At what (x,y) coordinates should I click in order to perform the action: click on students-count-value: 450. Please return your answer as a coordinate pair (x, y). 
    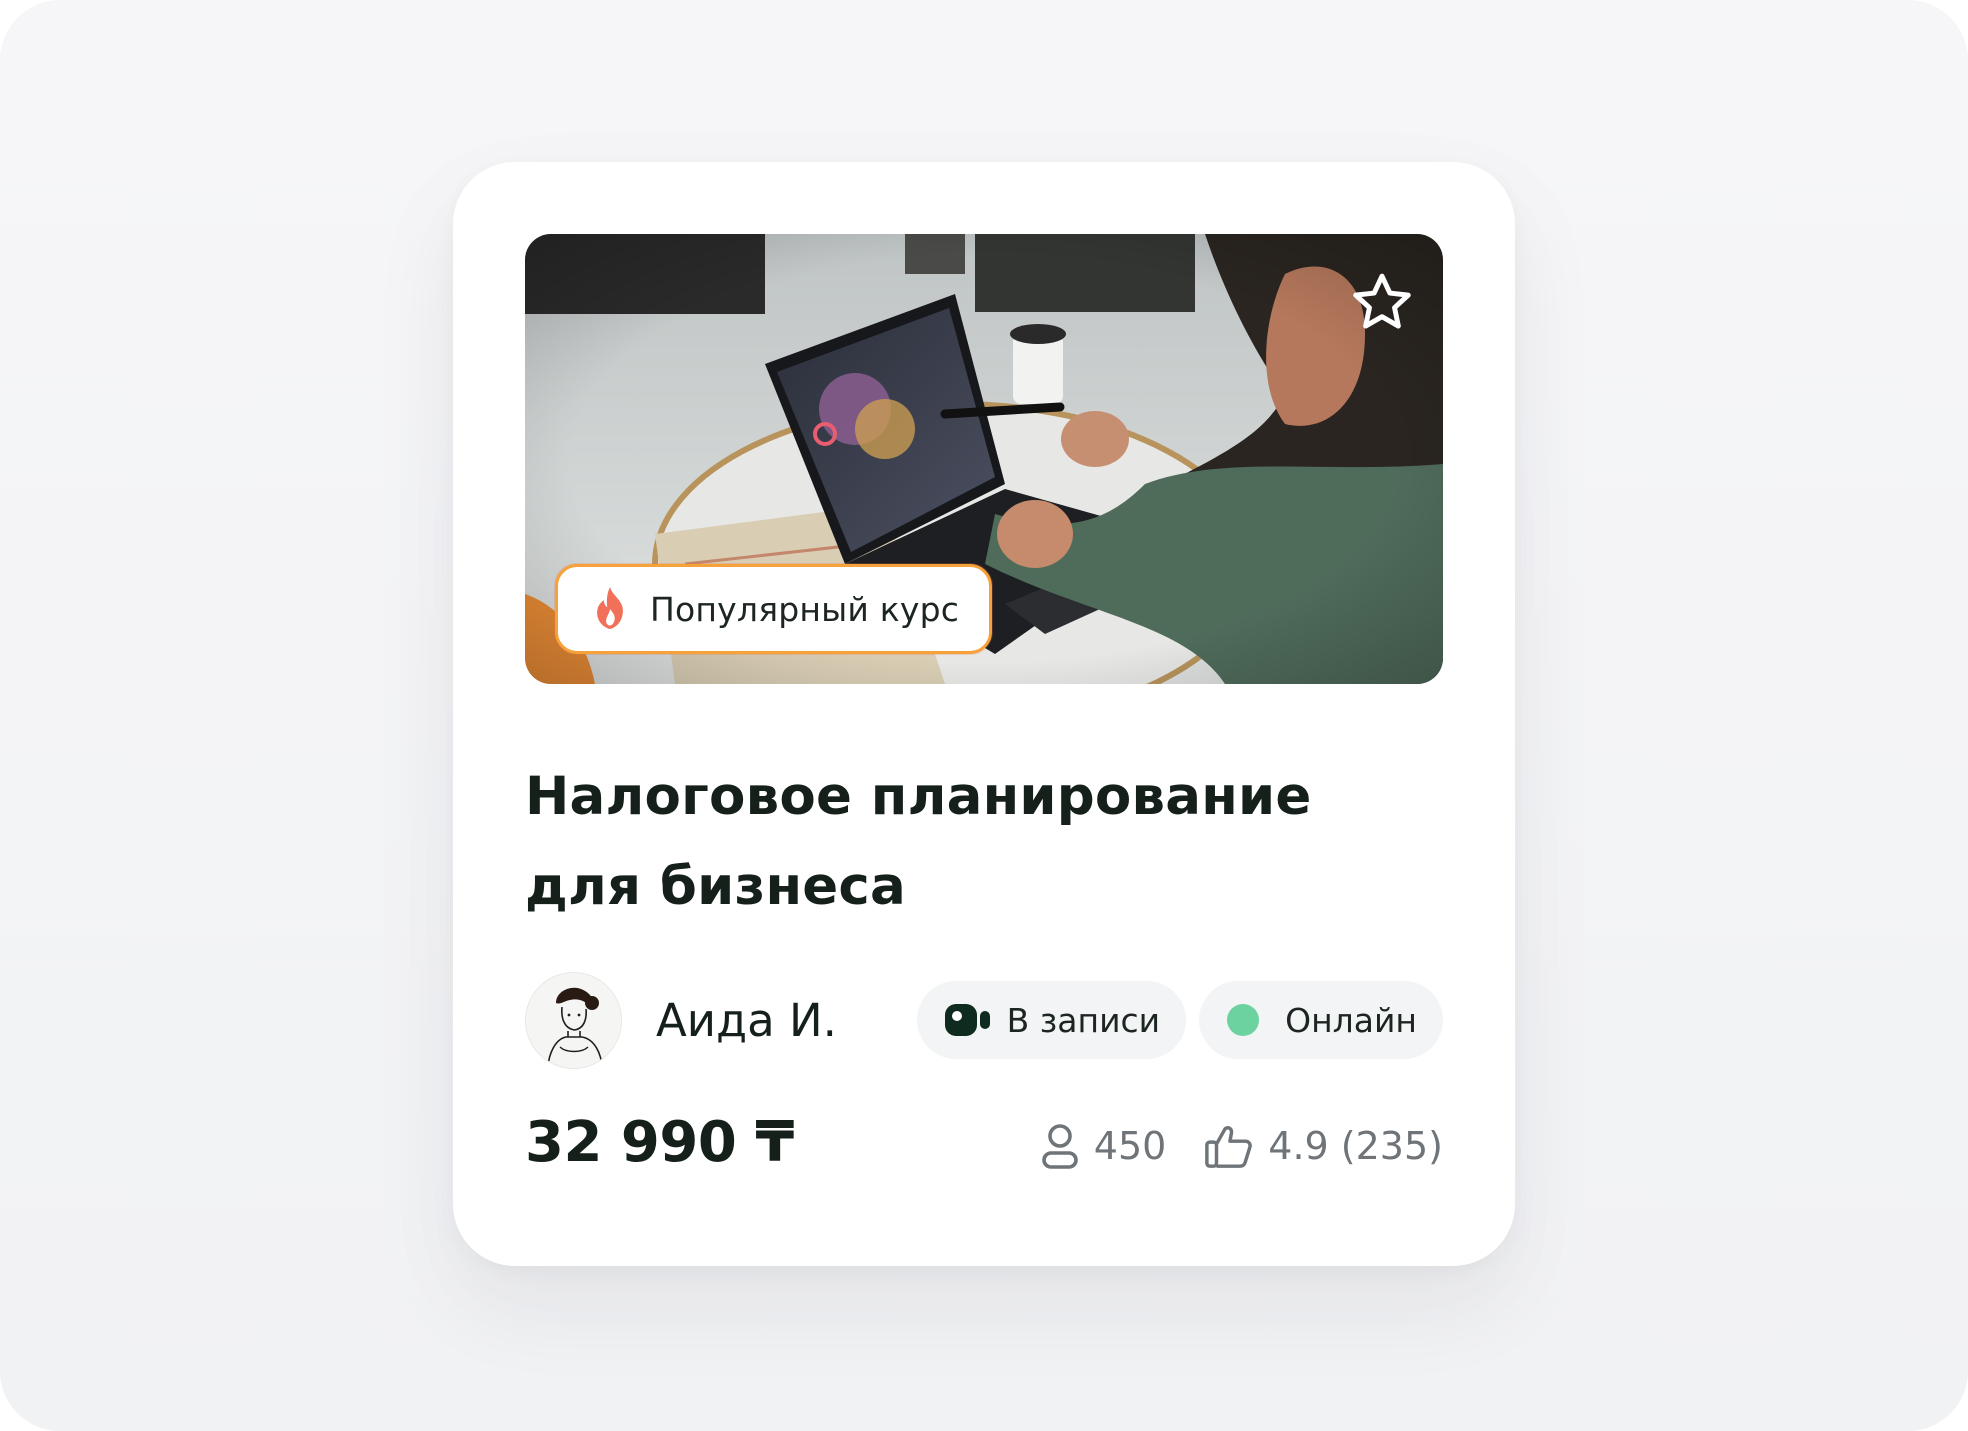
    Looking at the image, I should click on (1130, 1146).